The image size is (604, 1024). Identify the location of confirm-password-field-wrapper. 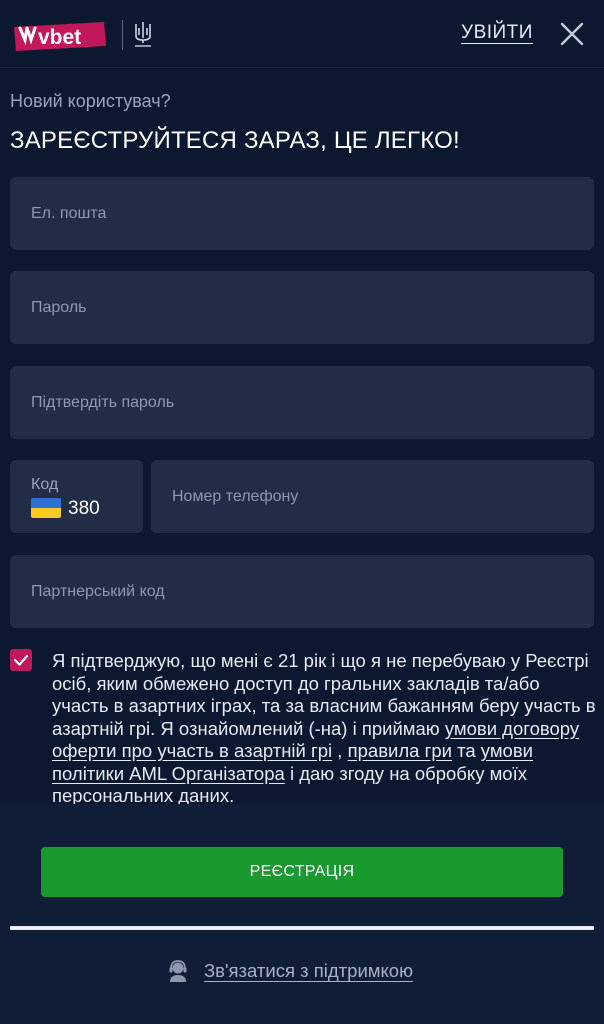
(302, 402).